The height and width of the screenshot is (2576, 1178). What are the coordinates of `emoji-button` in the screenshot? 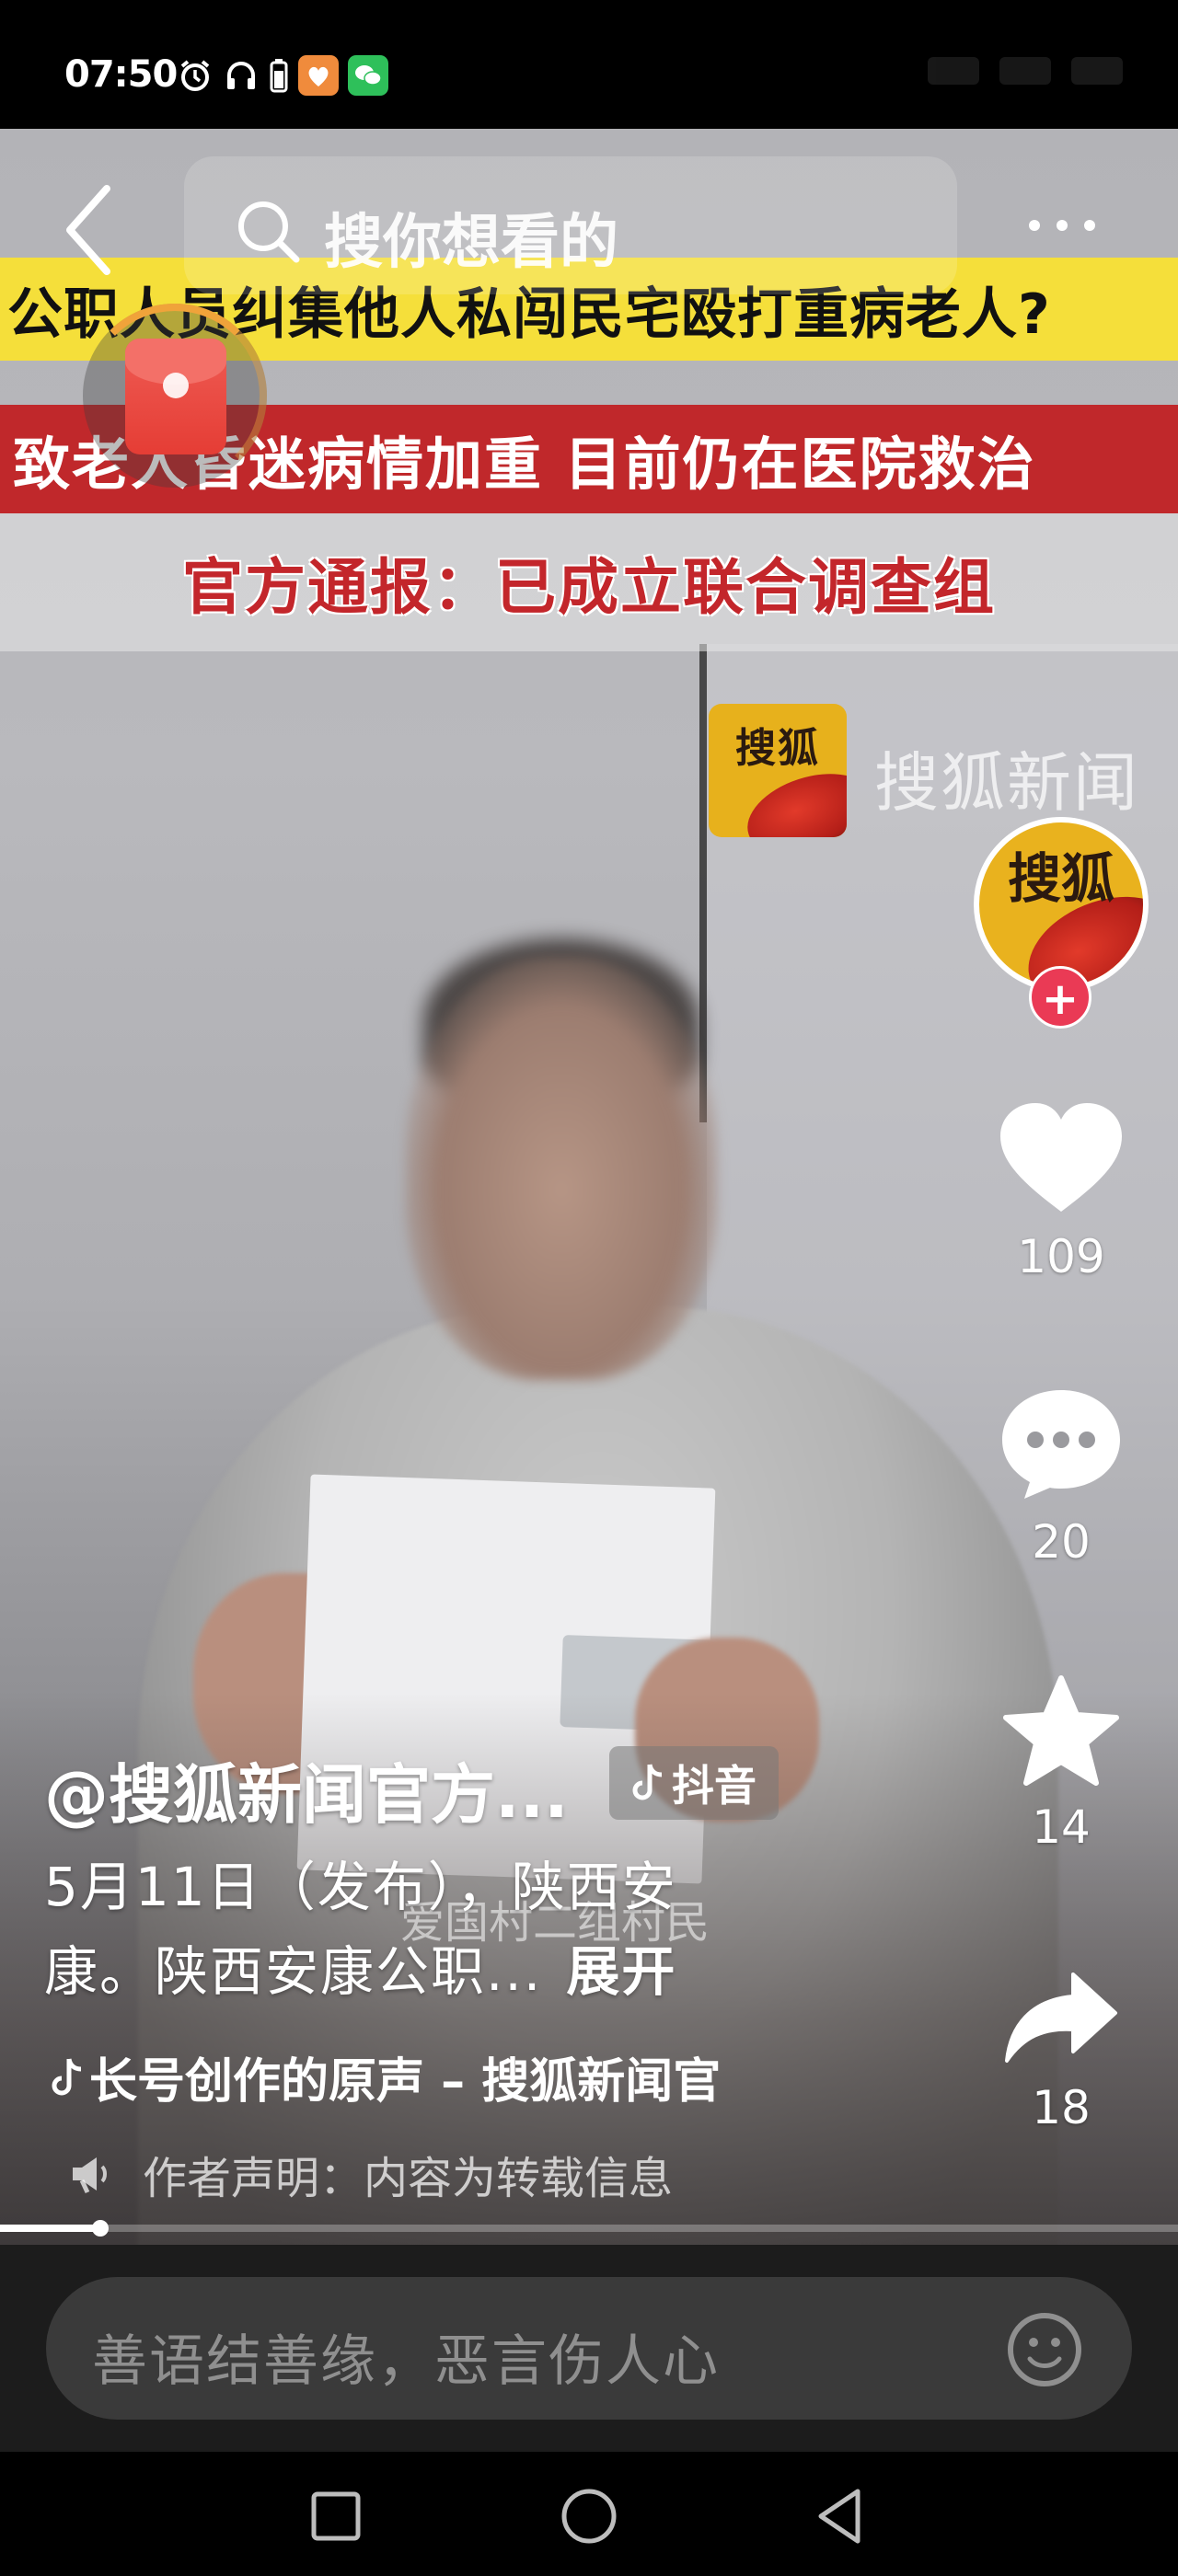 It's located at (1044, 2349).